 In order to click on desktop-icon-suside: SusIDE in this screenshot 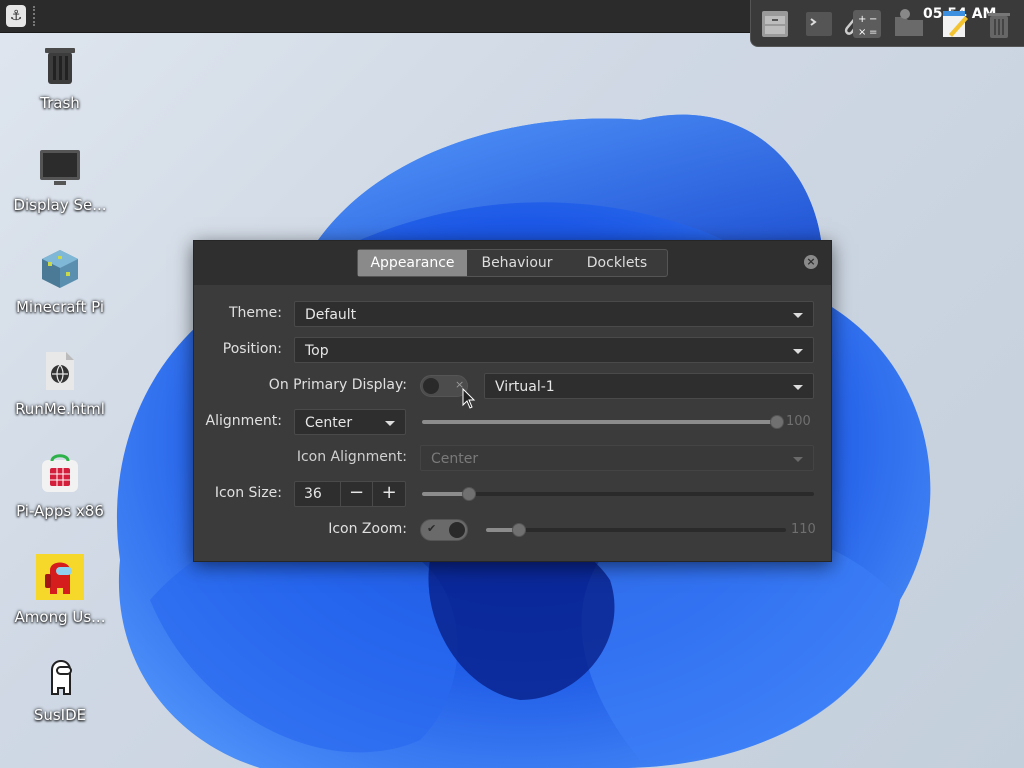, I will do `click(60, 690)`.